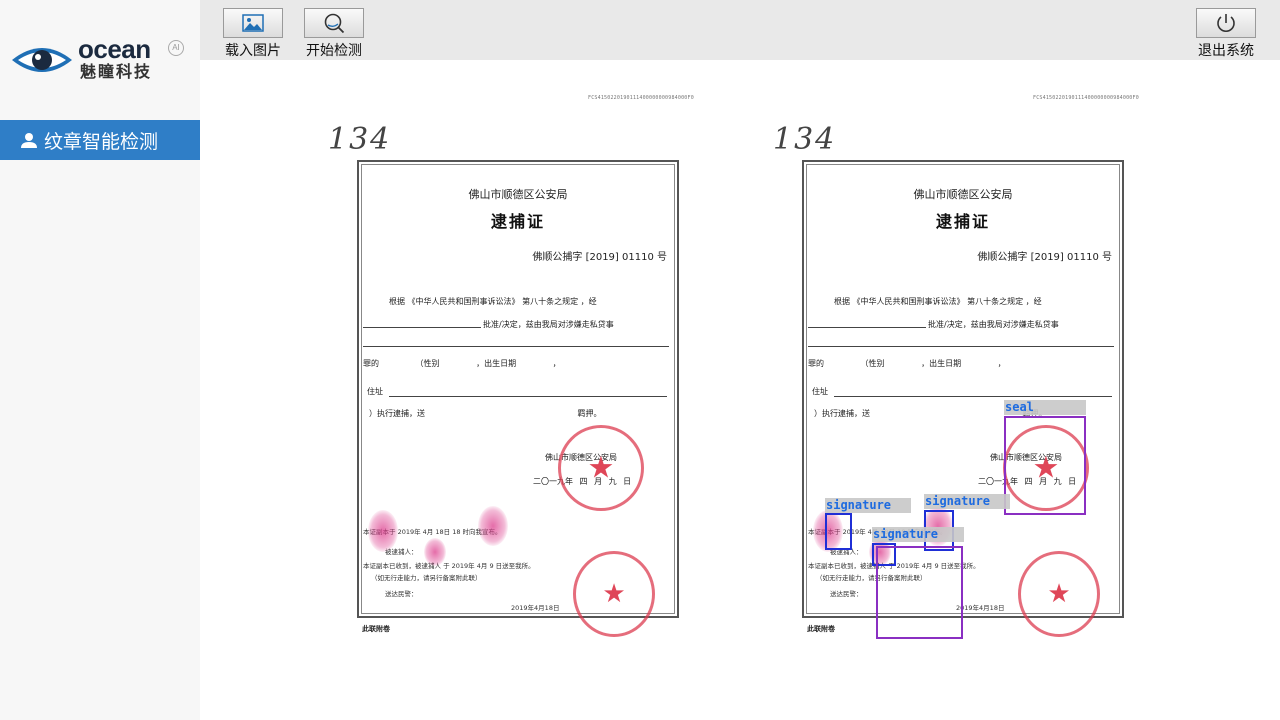 The image size is (1280, 720). What do you see at coordinates (29, 140) in the screenshot?
I see `user-icon` at bounding box center [29, 140].